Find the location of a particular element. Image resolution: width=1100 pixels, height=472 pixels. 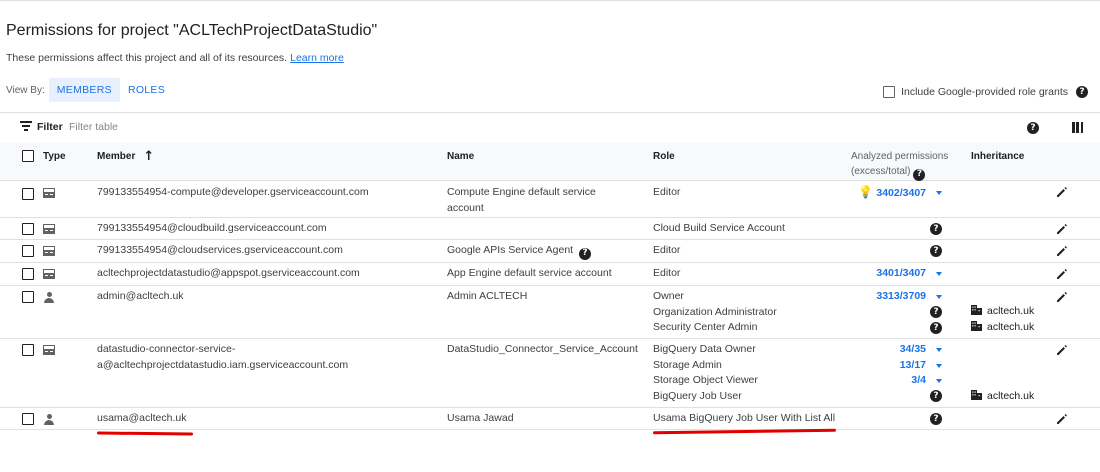

permission-count-link: 13/17 is located at coordinates (883, 366).